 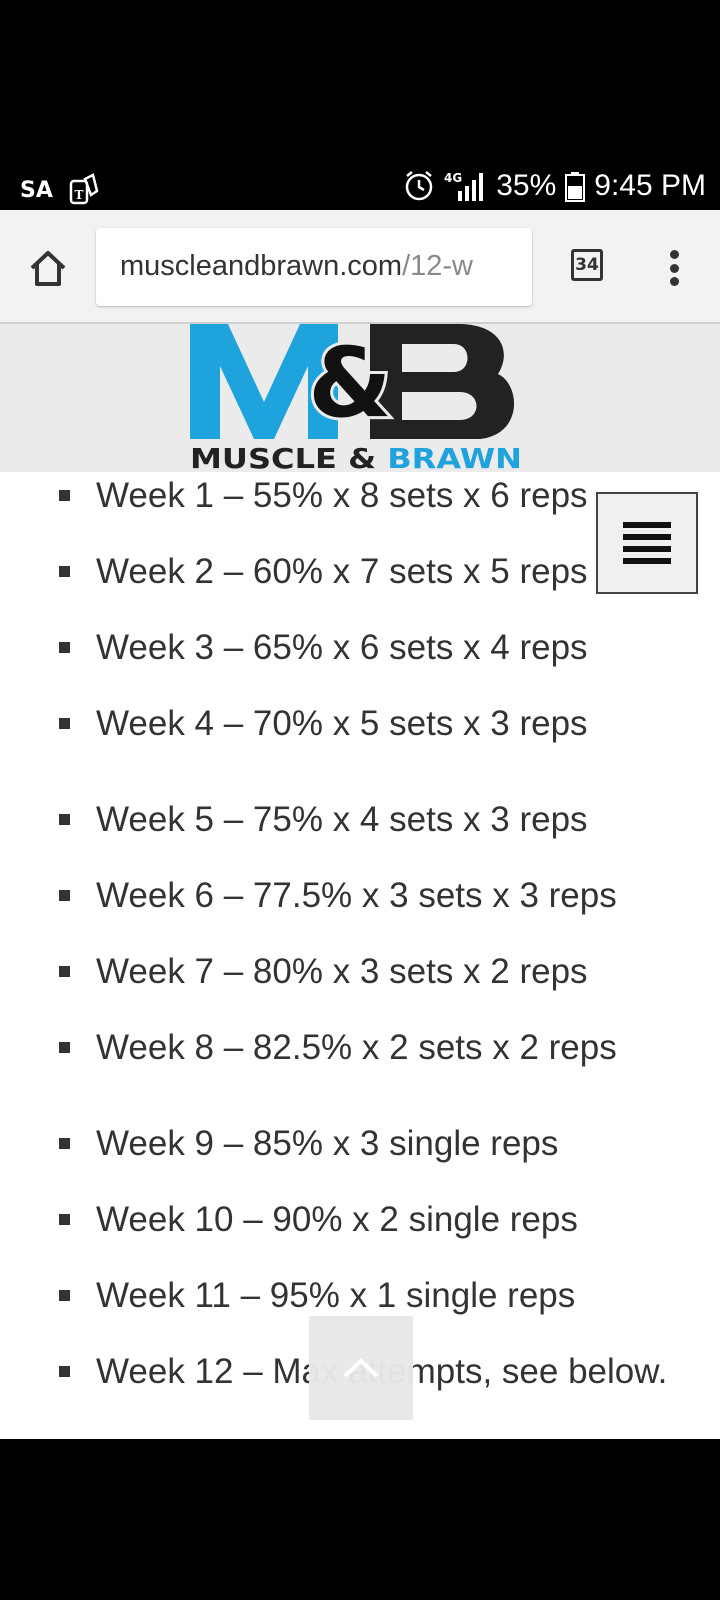 I want to click on week-list-item: Week 11 – 95% x 1 single reps, so click(x=360, y=1297).